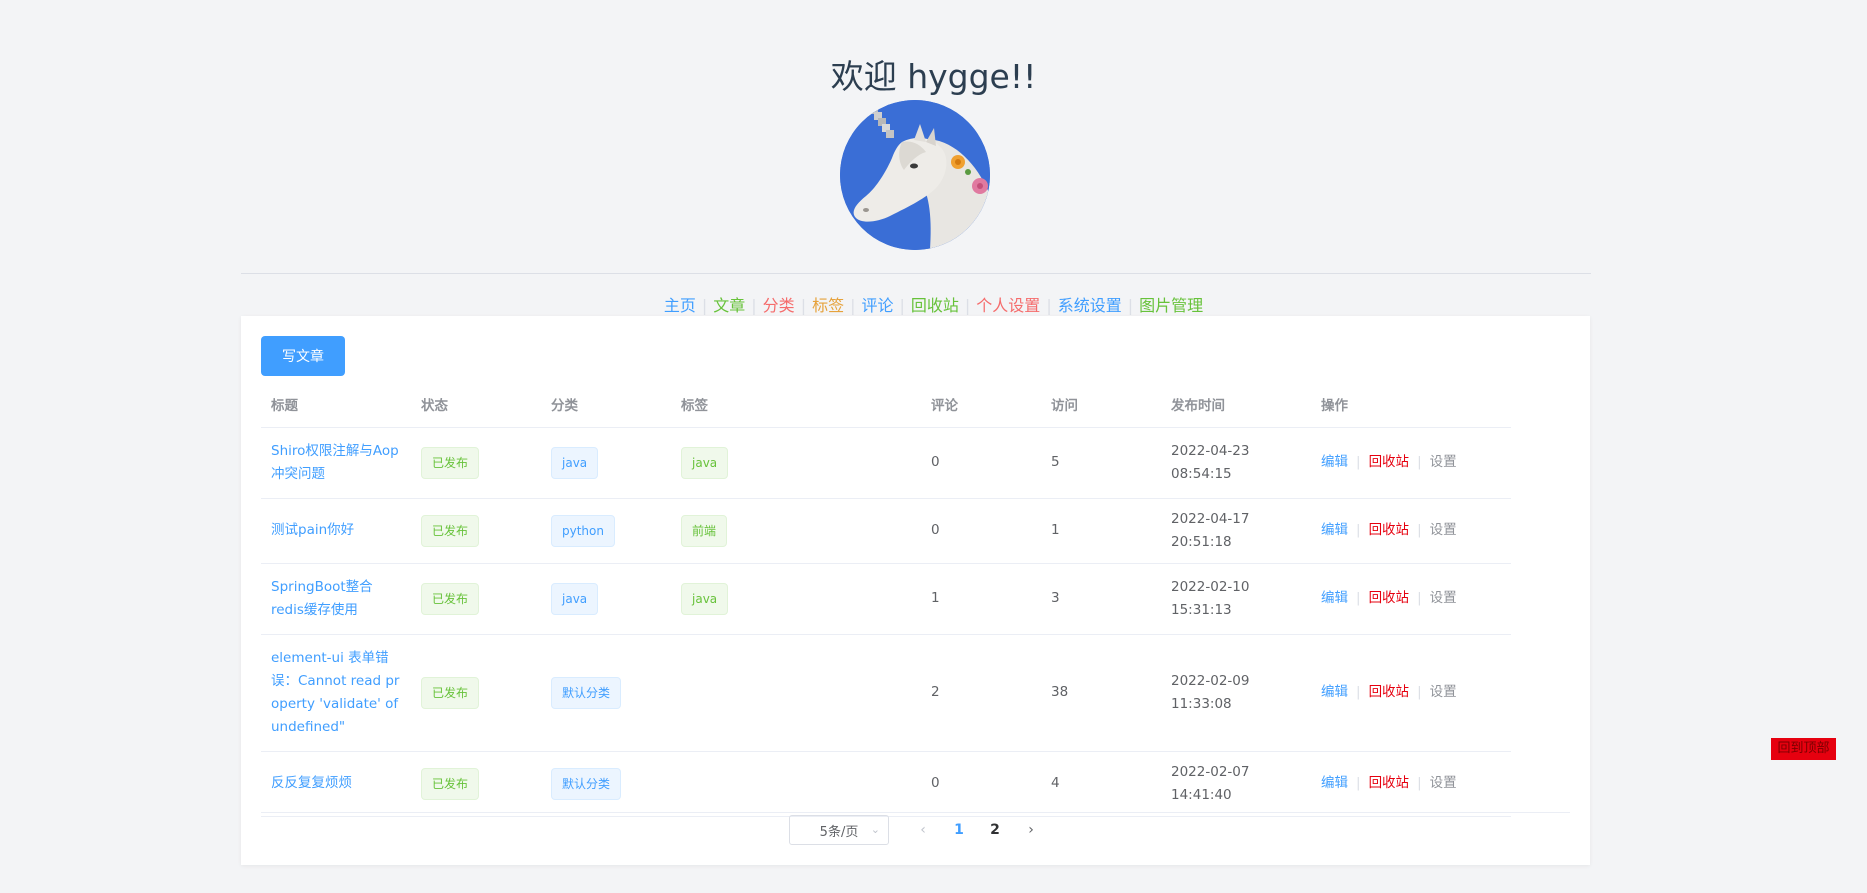 The width and height of the screenshot is (1867, 893). What do you see at coordinates (680, 305) in the screenshot?
I see `nav-home: 主页` at bounding box center [680, 305].